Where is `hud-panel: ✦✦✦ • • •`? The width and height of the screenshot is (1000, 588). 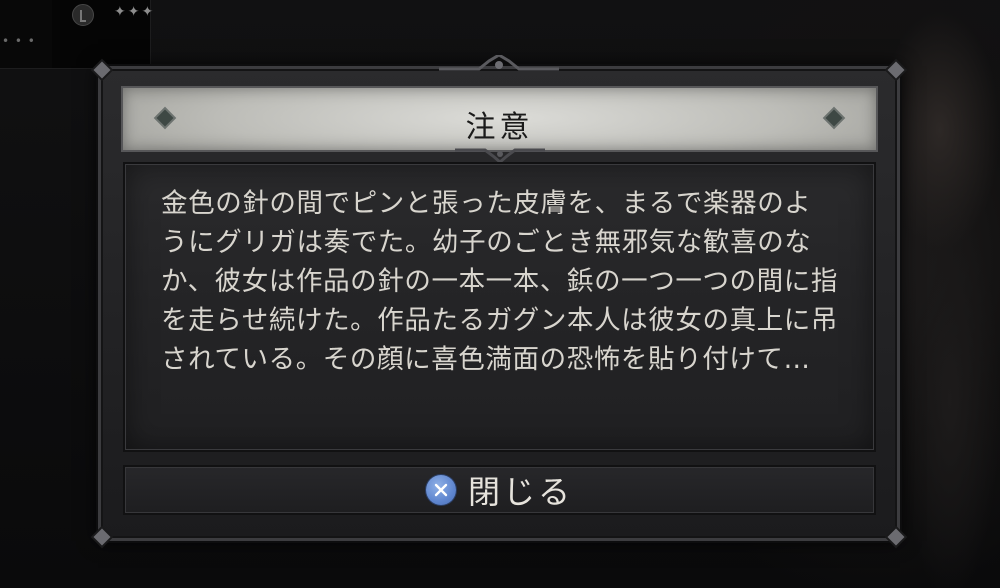 hud-panel: ✦✦✦ • • • is located at coordinates (76, 34).